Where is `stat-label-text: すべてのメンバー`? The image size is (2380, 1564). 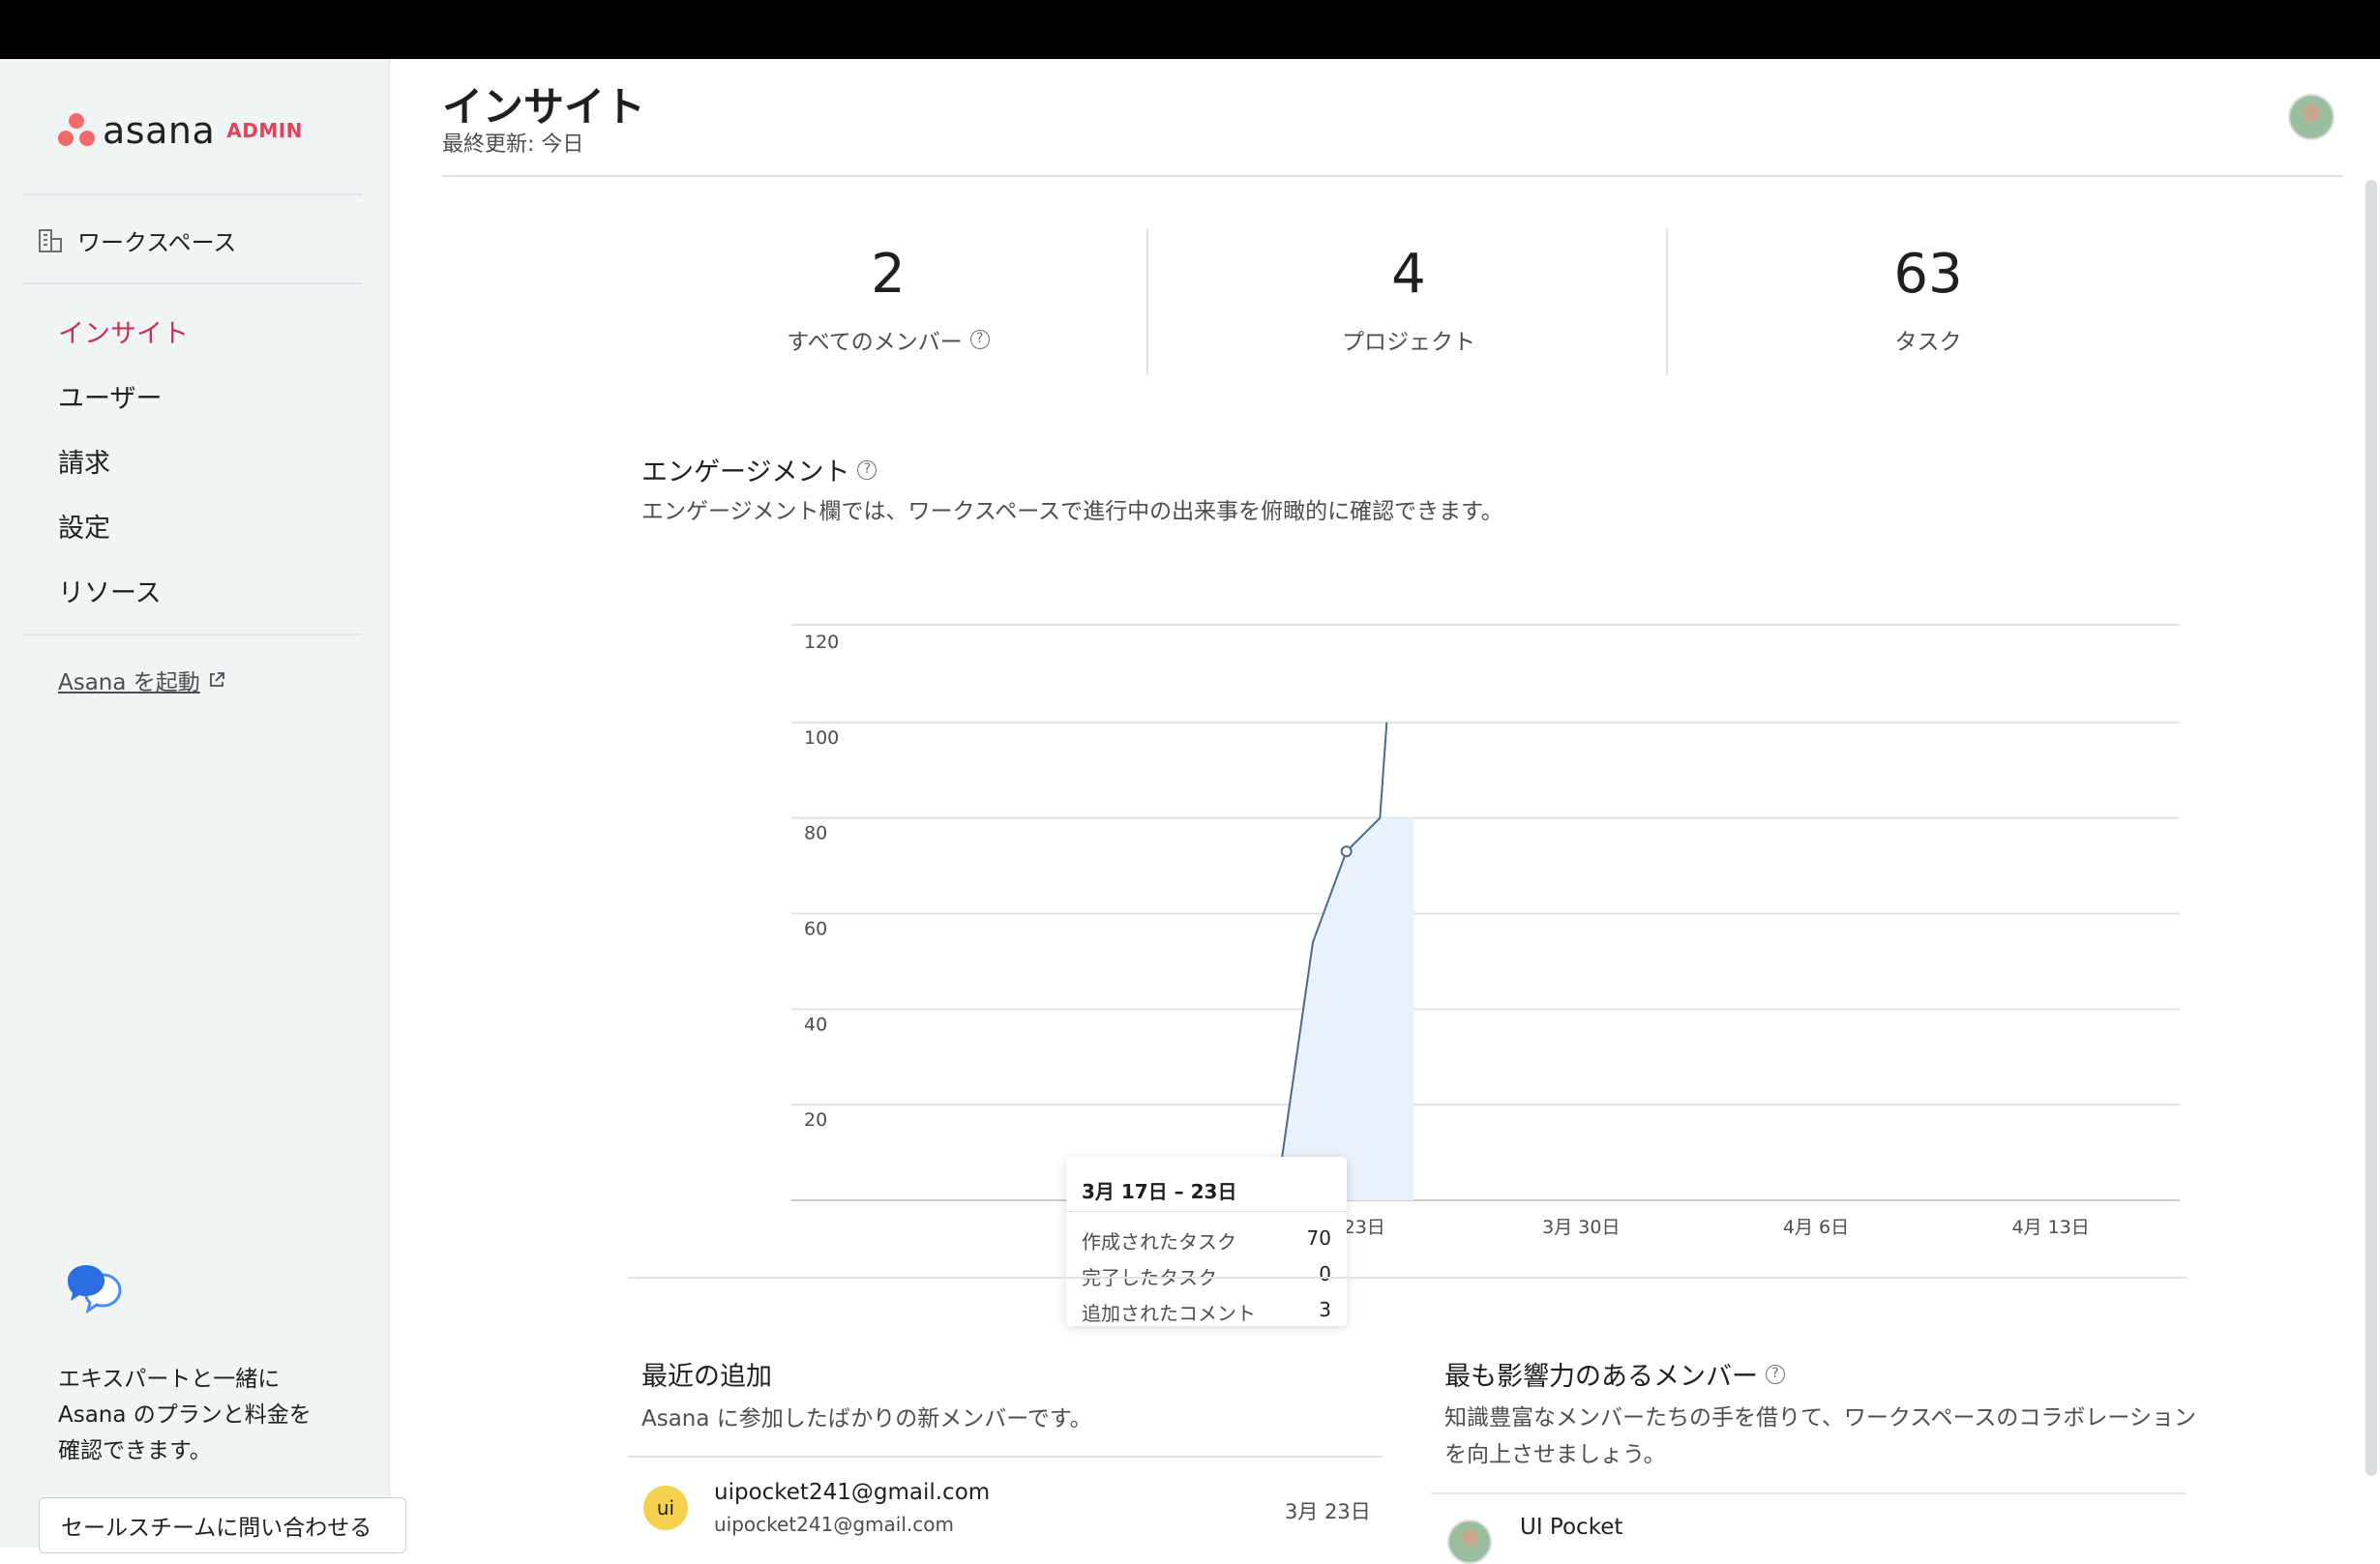
stat-label-text: すべてのメンバー is located at coordinates (875, 342).